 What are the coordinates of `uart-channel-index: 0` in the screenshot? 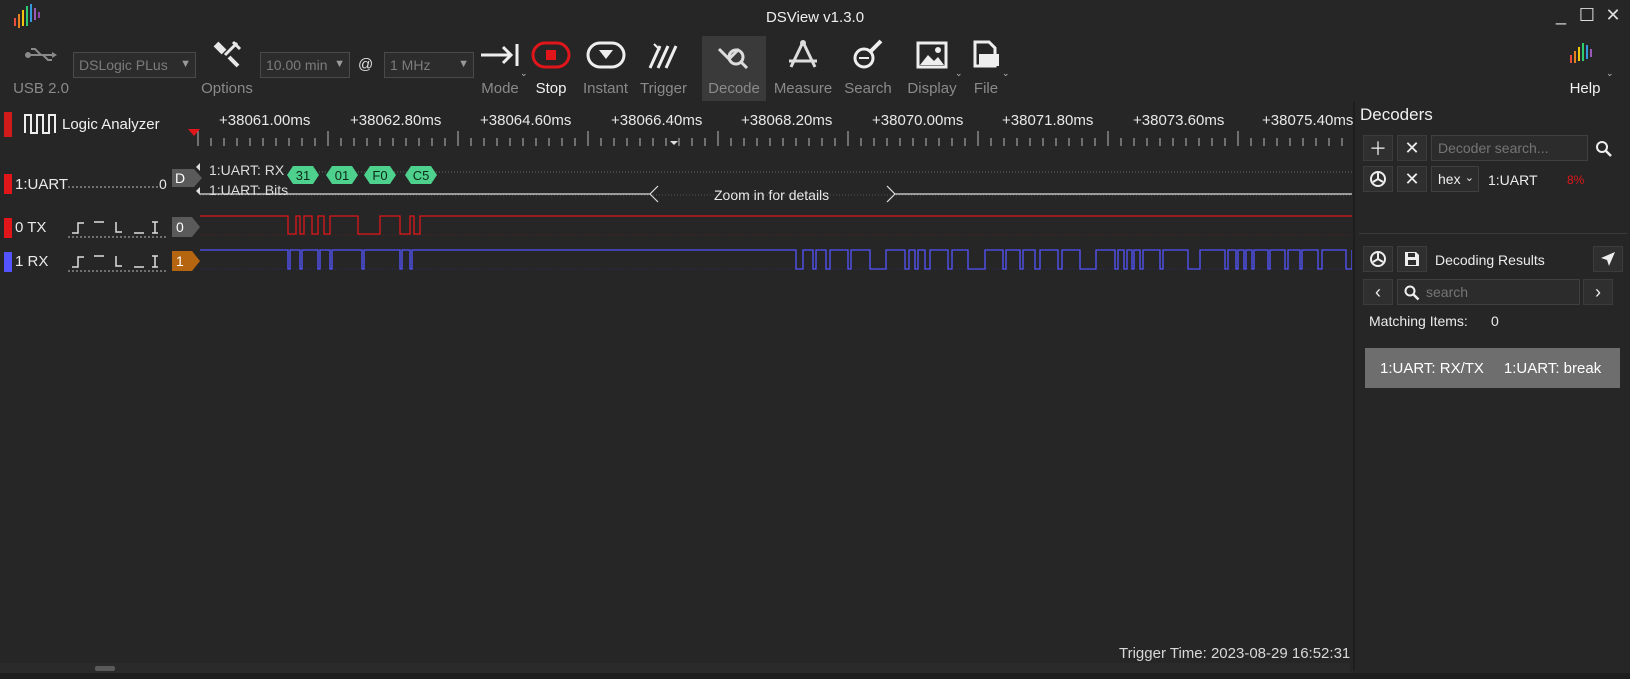 It's located at (163, 184).